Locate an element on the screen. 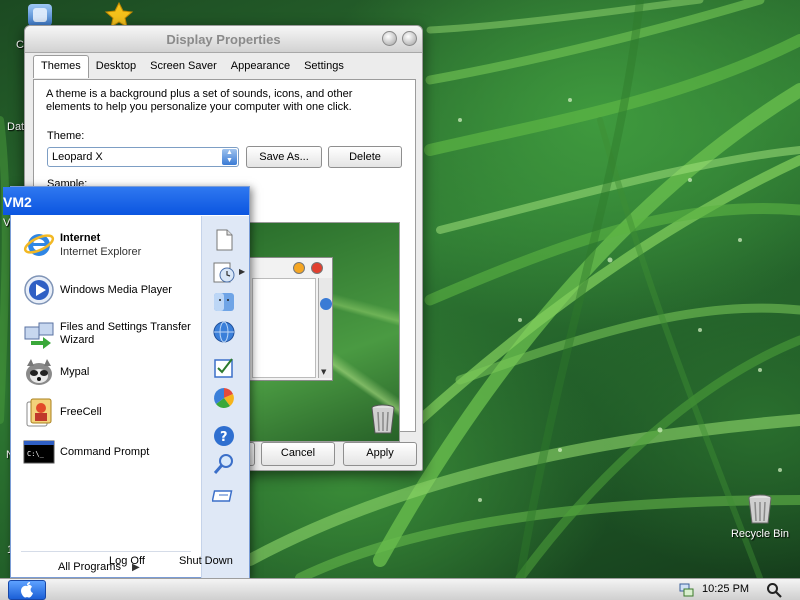 This screenshot has width=800, height=600. taskbar: 10:25 PM is located at coordinates (400, 589).